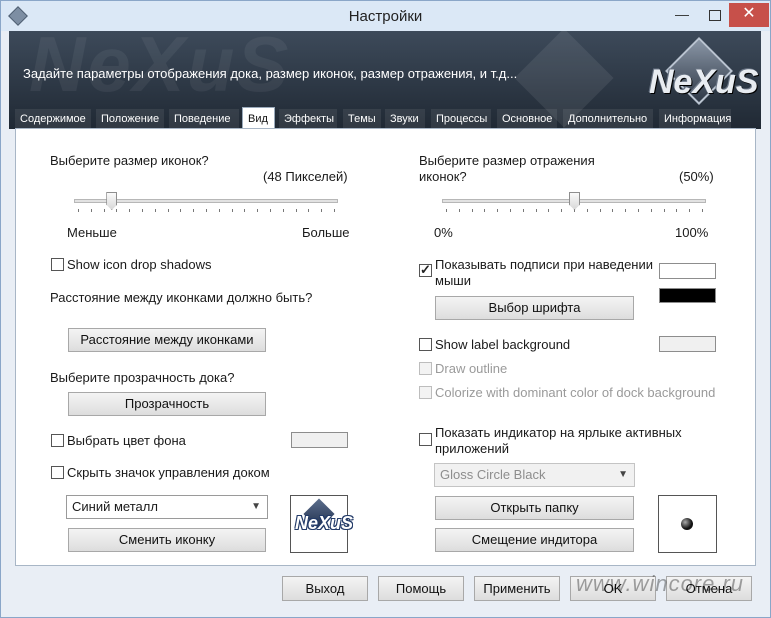 Image resolution: width=771 pixels, height=618 pixels. I want to click on indicator-offset-button: Смещение индитора, so click(534, 540).